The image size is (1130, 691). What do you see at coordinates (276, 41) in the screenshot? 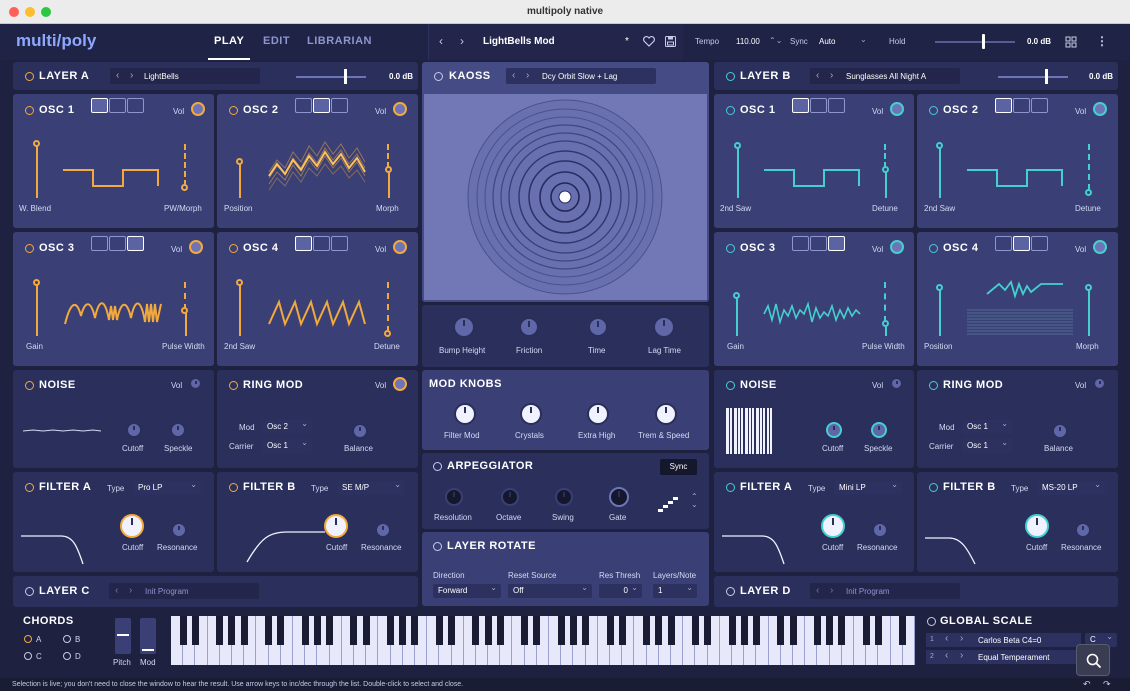
I see `tab-edit: EDIT` at bounding box center [276, 41].